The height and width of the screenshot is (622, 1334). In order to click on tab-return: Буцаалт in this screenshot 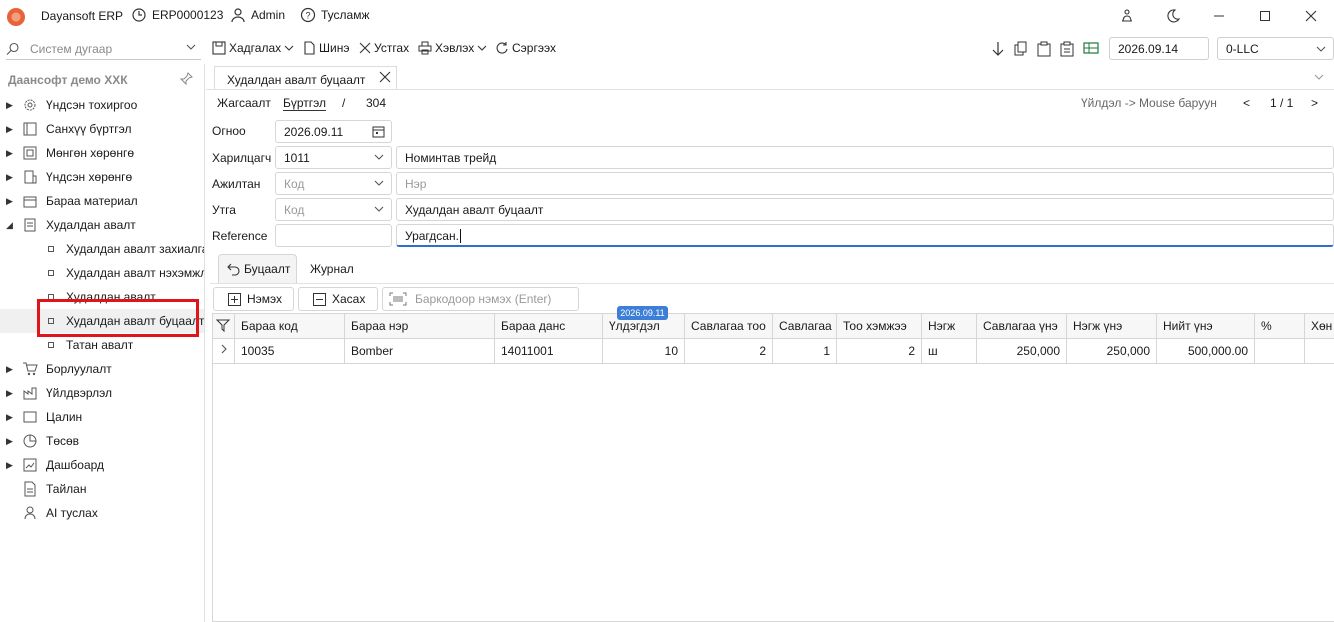, I will do `click(257, 268)`.